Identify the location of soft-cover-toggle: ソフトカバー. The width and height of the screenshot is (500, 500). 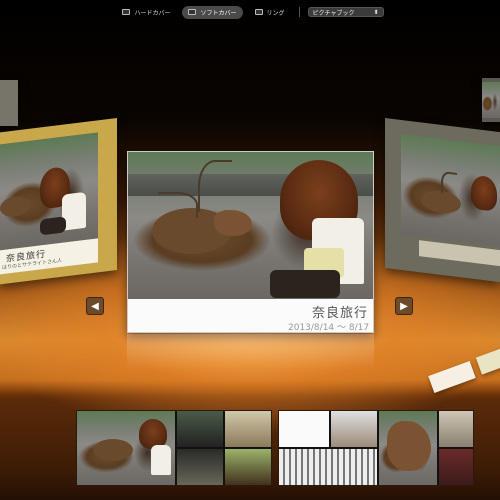
(212, 12).